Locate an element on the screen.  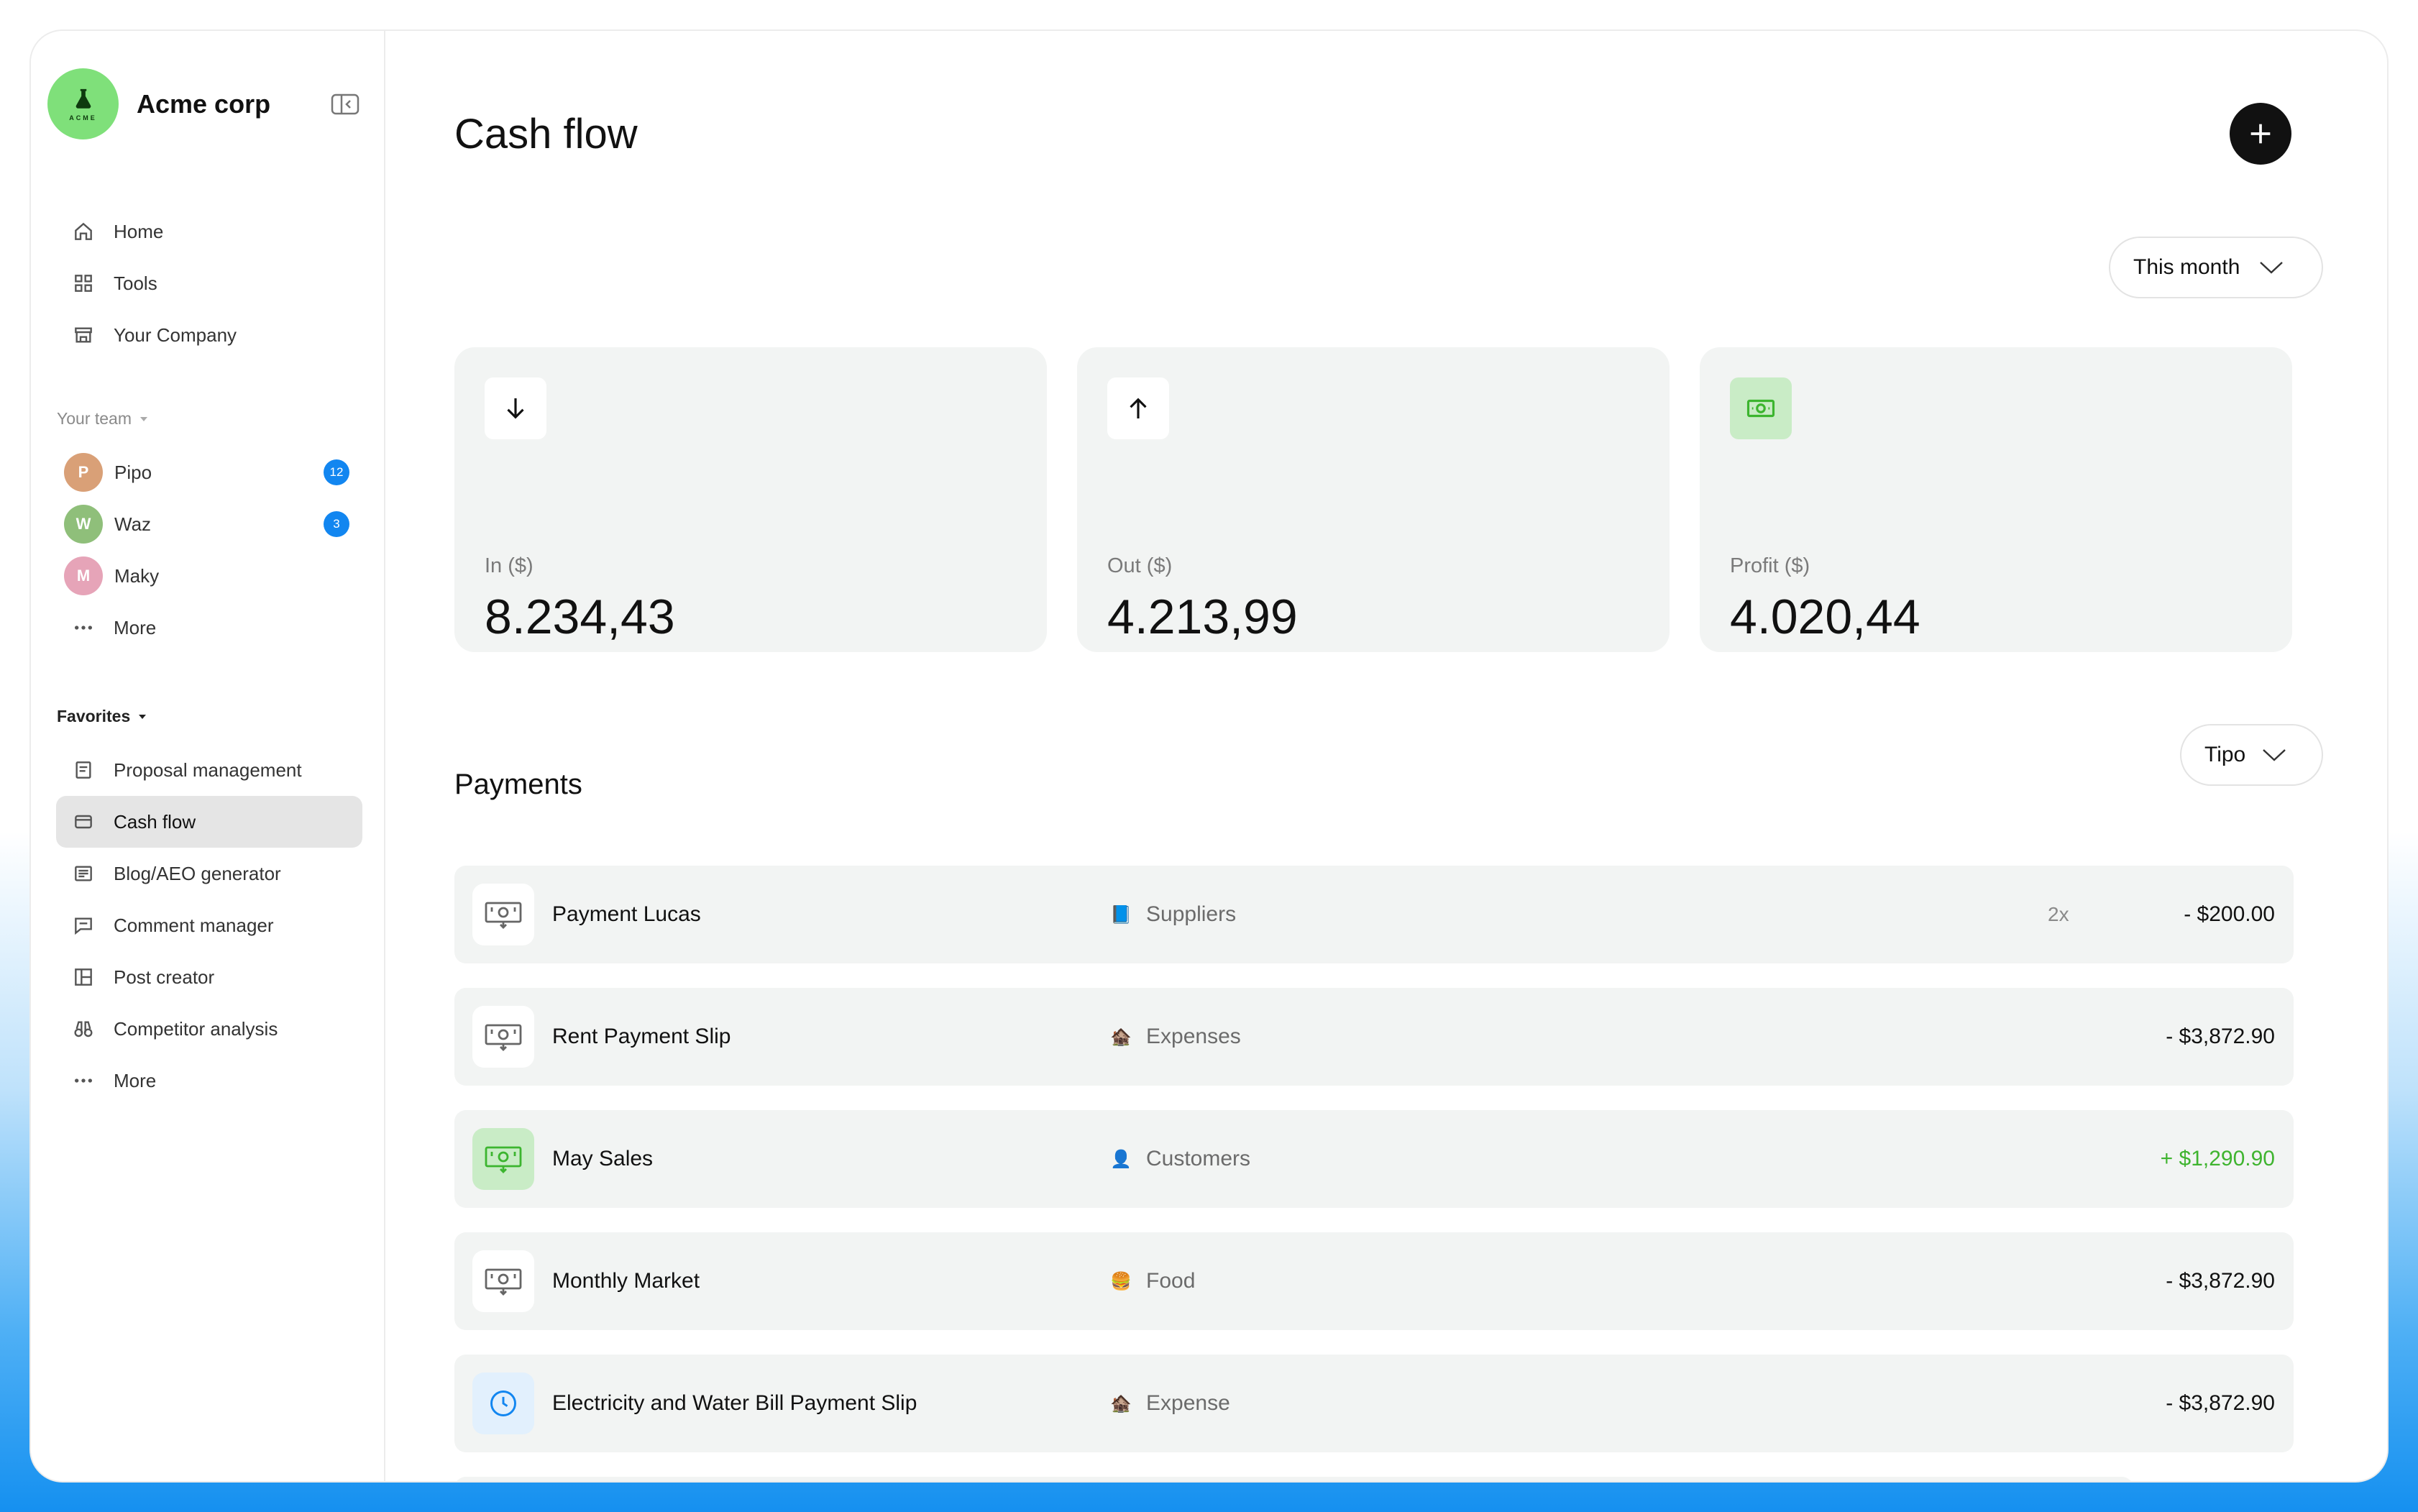
team-member-maky: M Maky is located at coordinates (209, 576).